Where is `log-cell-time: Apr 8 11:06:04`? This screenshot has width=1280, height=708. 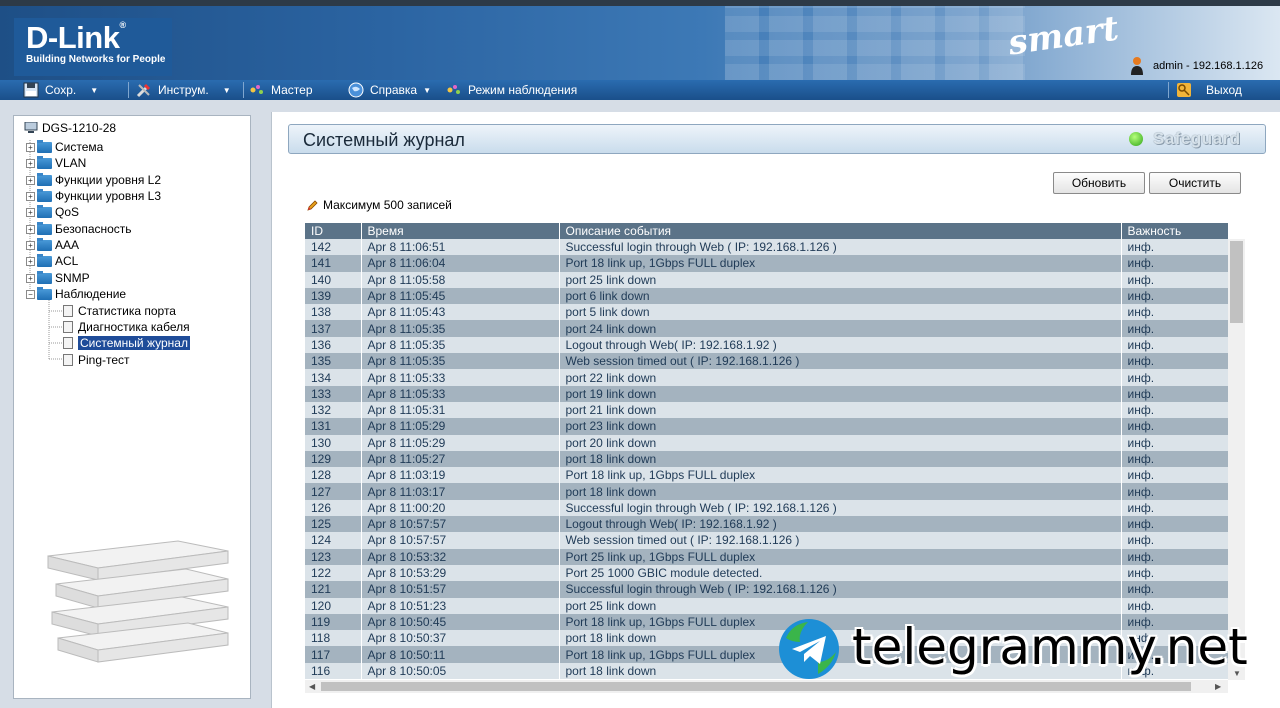
log-cell-time: Apr 8 11:06:04 is located at coordinates (460, 263).